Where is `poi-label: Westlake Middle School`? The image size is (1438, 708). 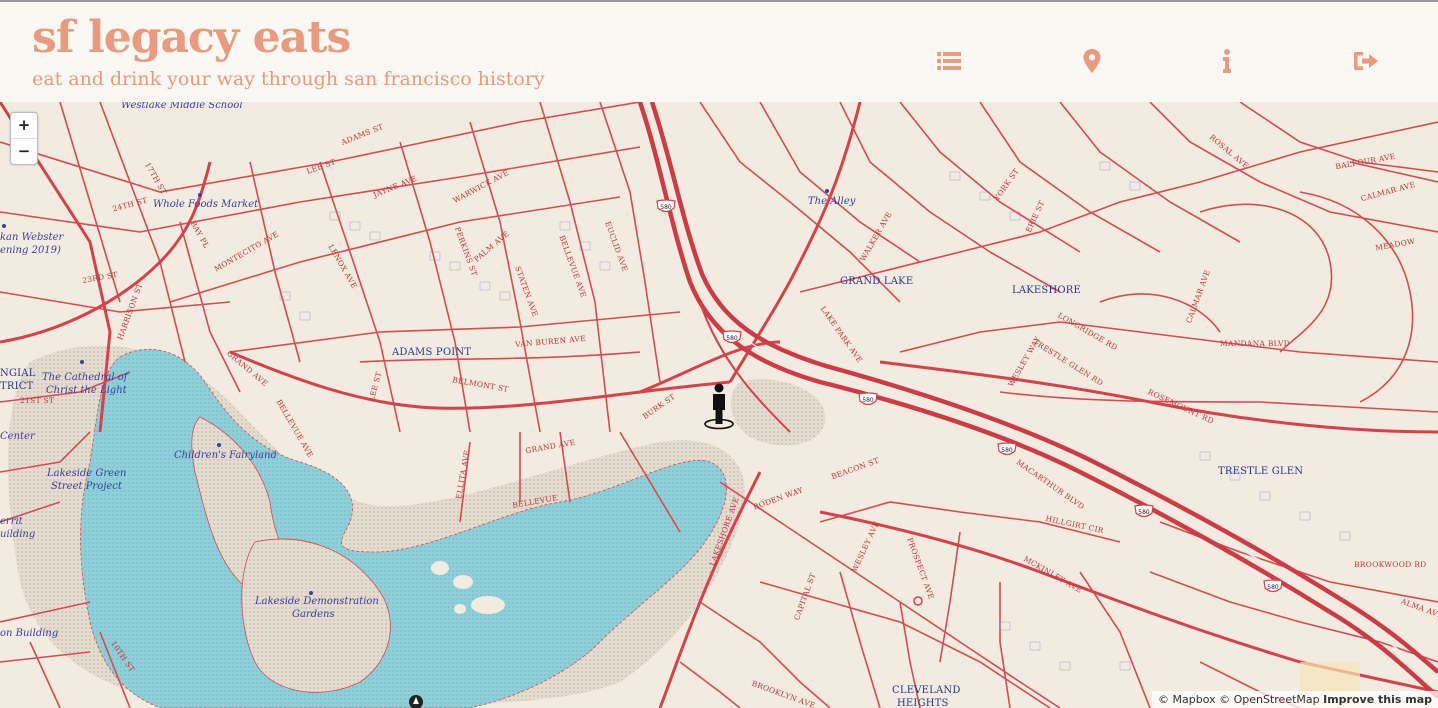
poi-label: Westlake Middle School is located at coordinates (182, 107).